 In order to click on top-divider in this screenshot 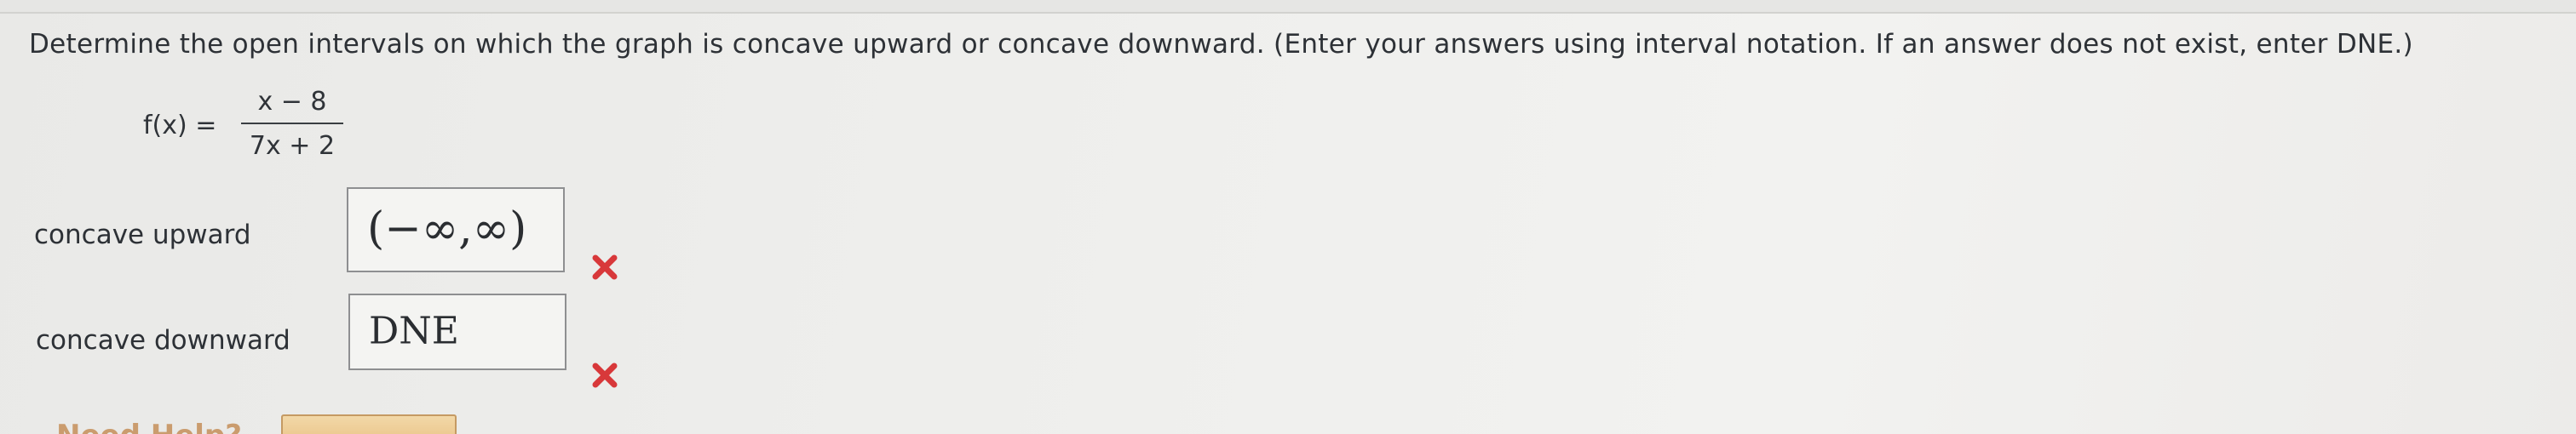, I will do `click(1288, 7)`.